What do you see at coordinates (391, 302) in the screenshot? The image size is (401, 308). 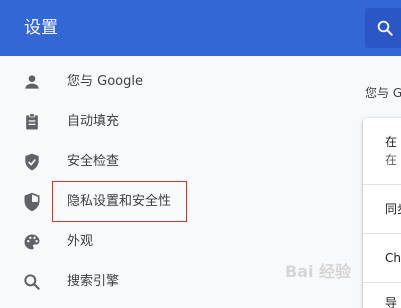 I see `card-row-title: 导` at bounding box center [391, 302].